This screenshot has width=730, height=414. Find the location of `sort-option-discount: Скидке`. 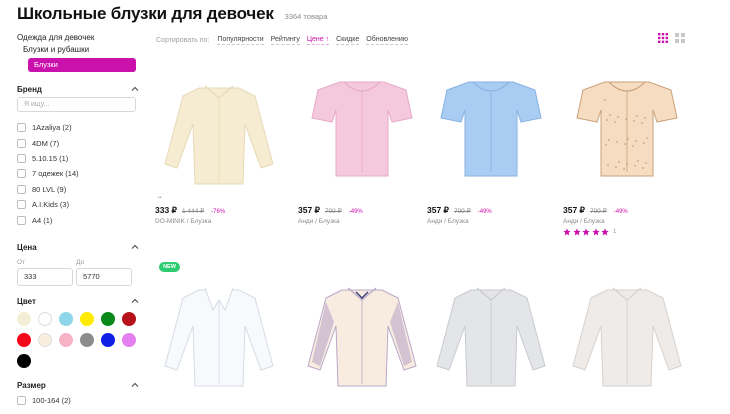

sort-option-discount: Скидке is located at coordinates (348, 40).